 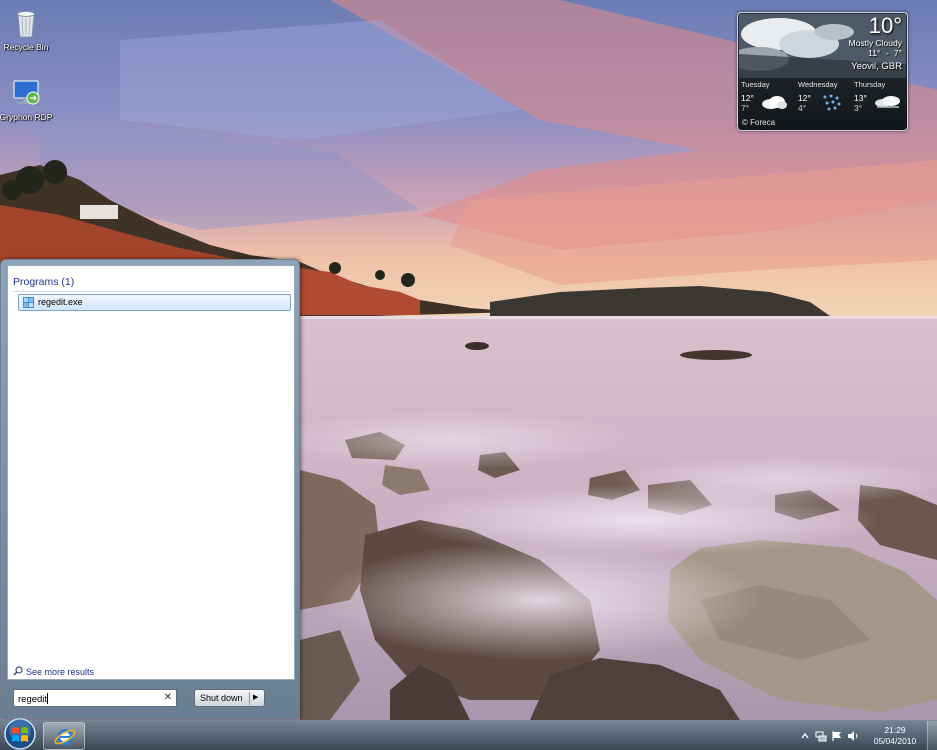 I want to click on desktop-icon-label: Recycle Bin, so click(x=26, y=47).